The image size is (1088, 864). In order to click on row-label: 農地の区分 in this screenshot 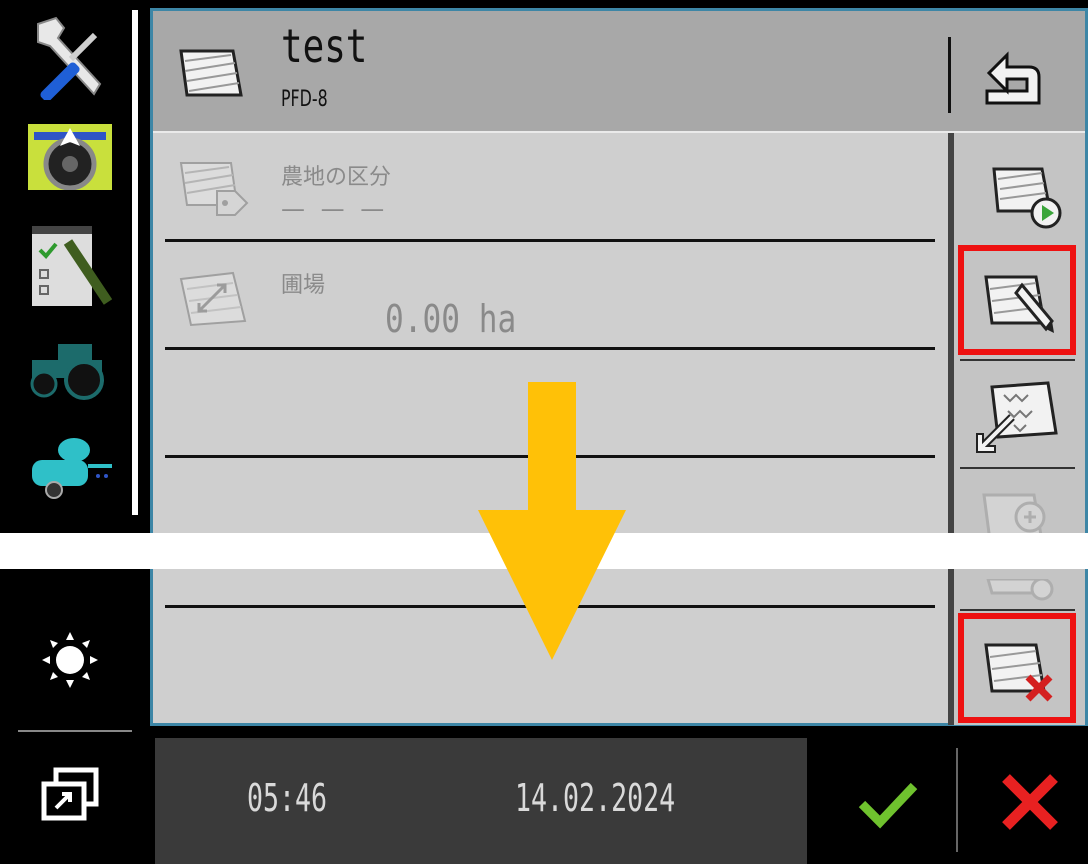, I will do `click(336, 177)`.